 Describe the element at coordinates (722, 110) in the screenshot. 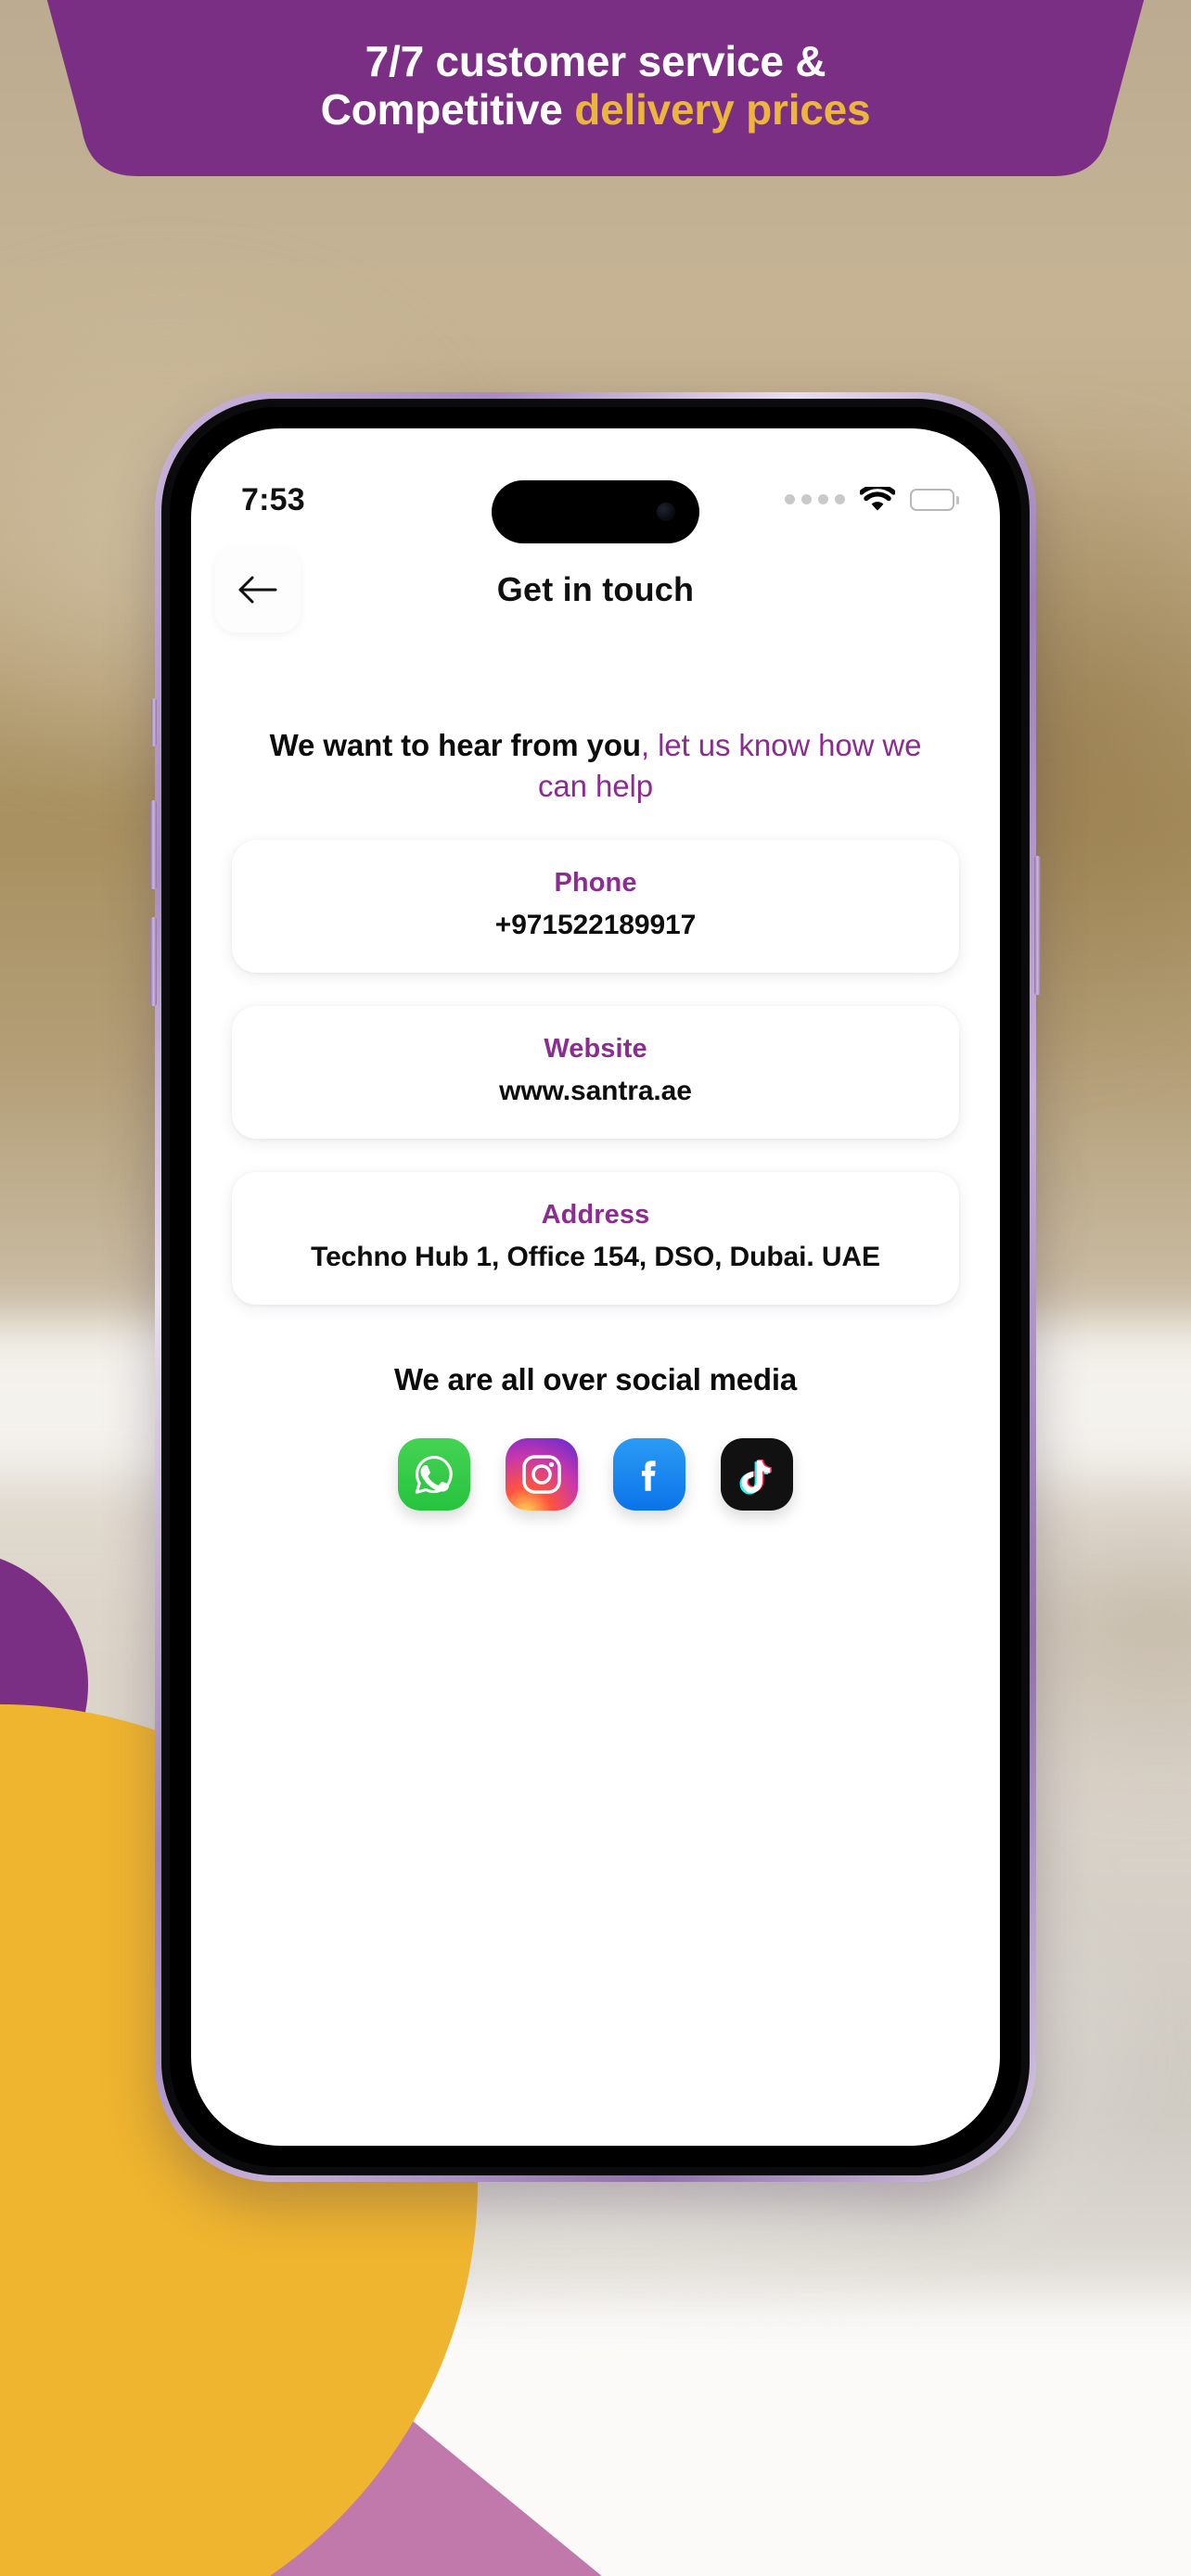

I see `banner-line-2-accent: delivery prices` at that location.